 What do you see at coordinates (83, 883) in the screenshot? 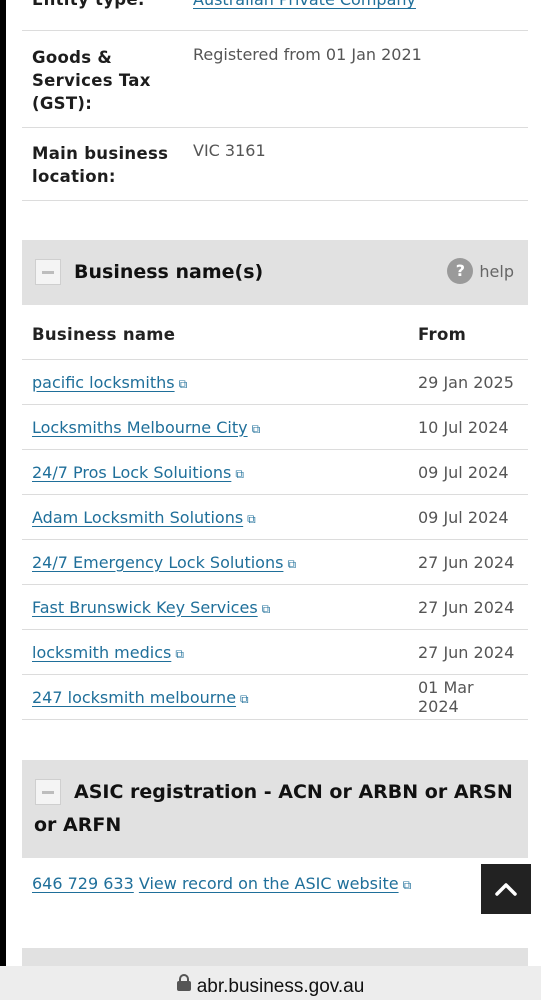
I see `acn-link: 646 729 633` at bounding box center [83, 883].